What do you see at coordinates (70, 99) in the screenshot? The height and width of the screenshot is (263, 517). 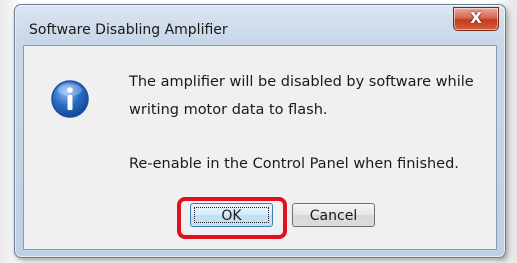 I see `information-icon` at bounding box center [70, 99].